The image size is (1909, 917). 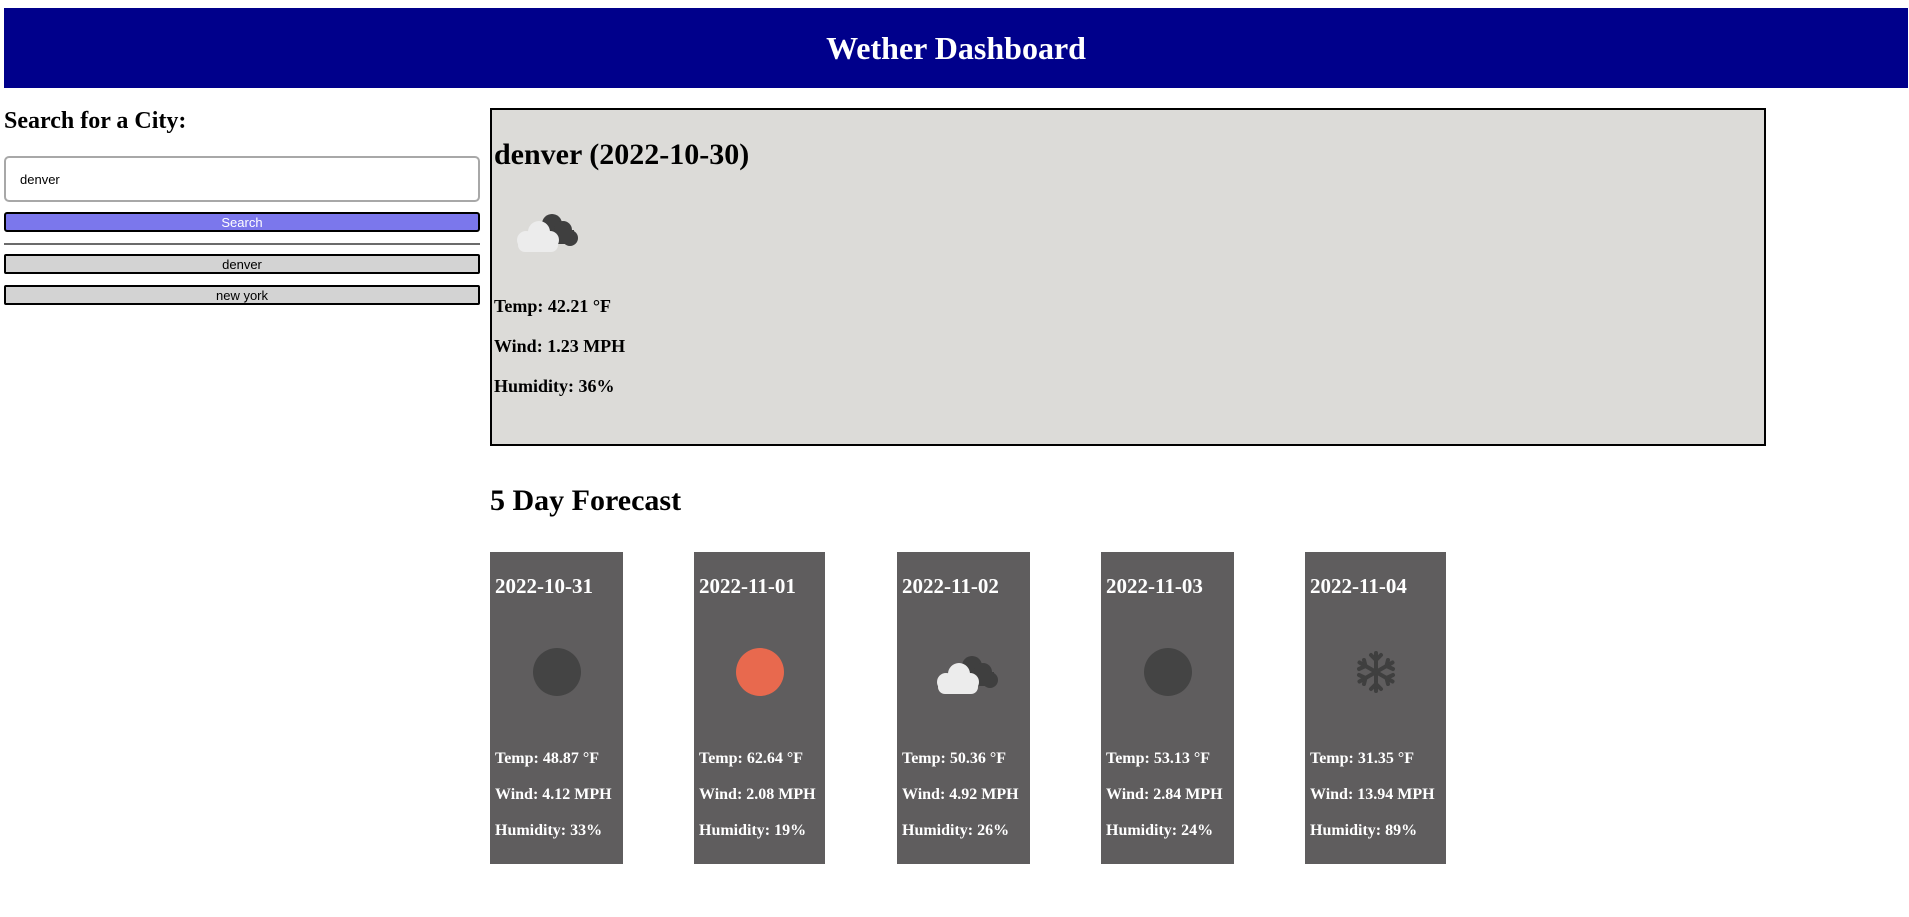 I want to click on forecast-date: 2022-10-31, so click(x=544, y=586).